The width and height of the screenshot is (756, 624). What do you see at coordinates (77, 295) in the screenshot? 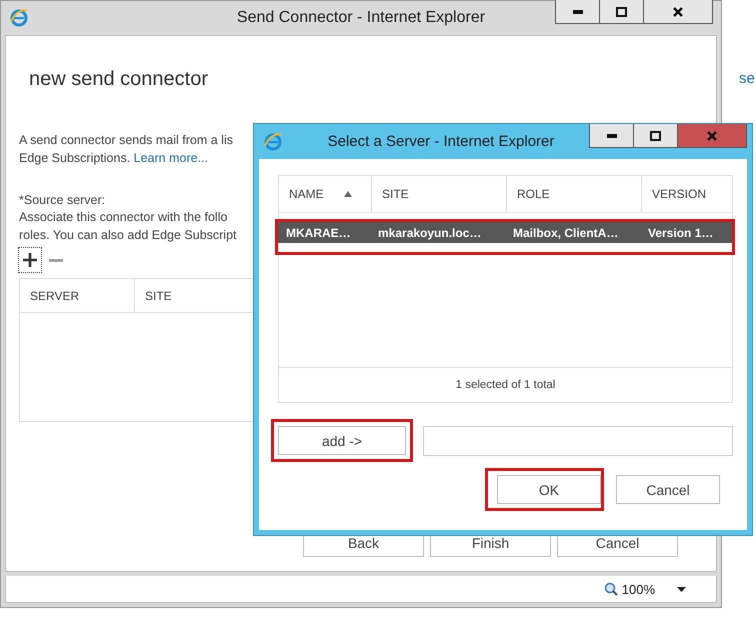
I see `column-header: SERVER` at bounding box center [77, 295].